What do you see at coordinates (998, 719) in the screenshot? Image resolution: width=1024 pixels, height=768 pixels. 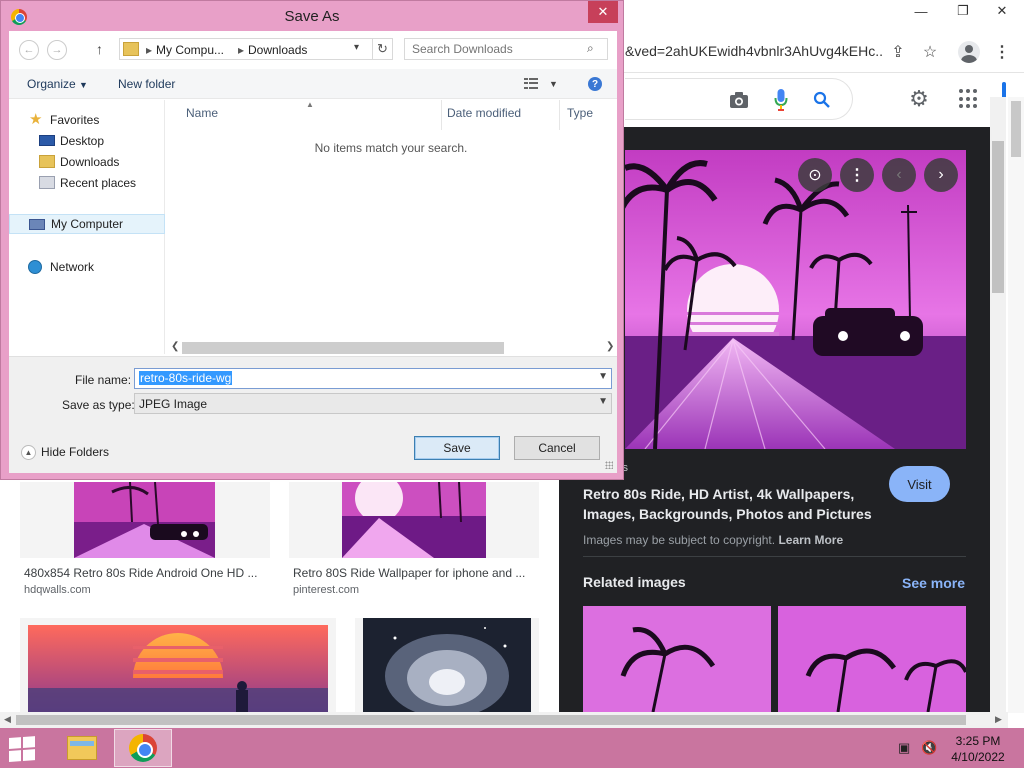 I see `scroll-right-icon: ▶` at bounding box center [998, 719].